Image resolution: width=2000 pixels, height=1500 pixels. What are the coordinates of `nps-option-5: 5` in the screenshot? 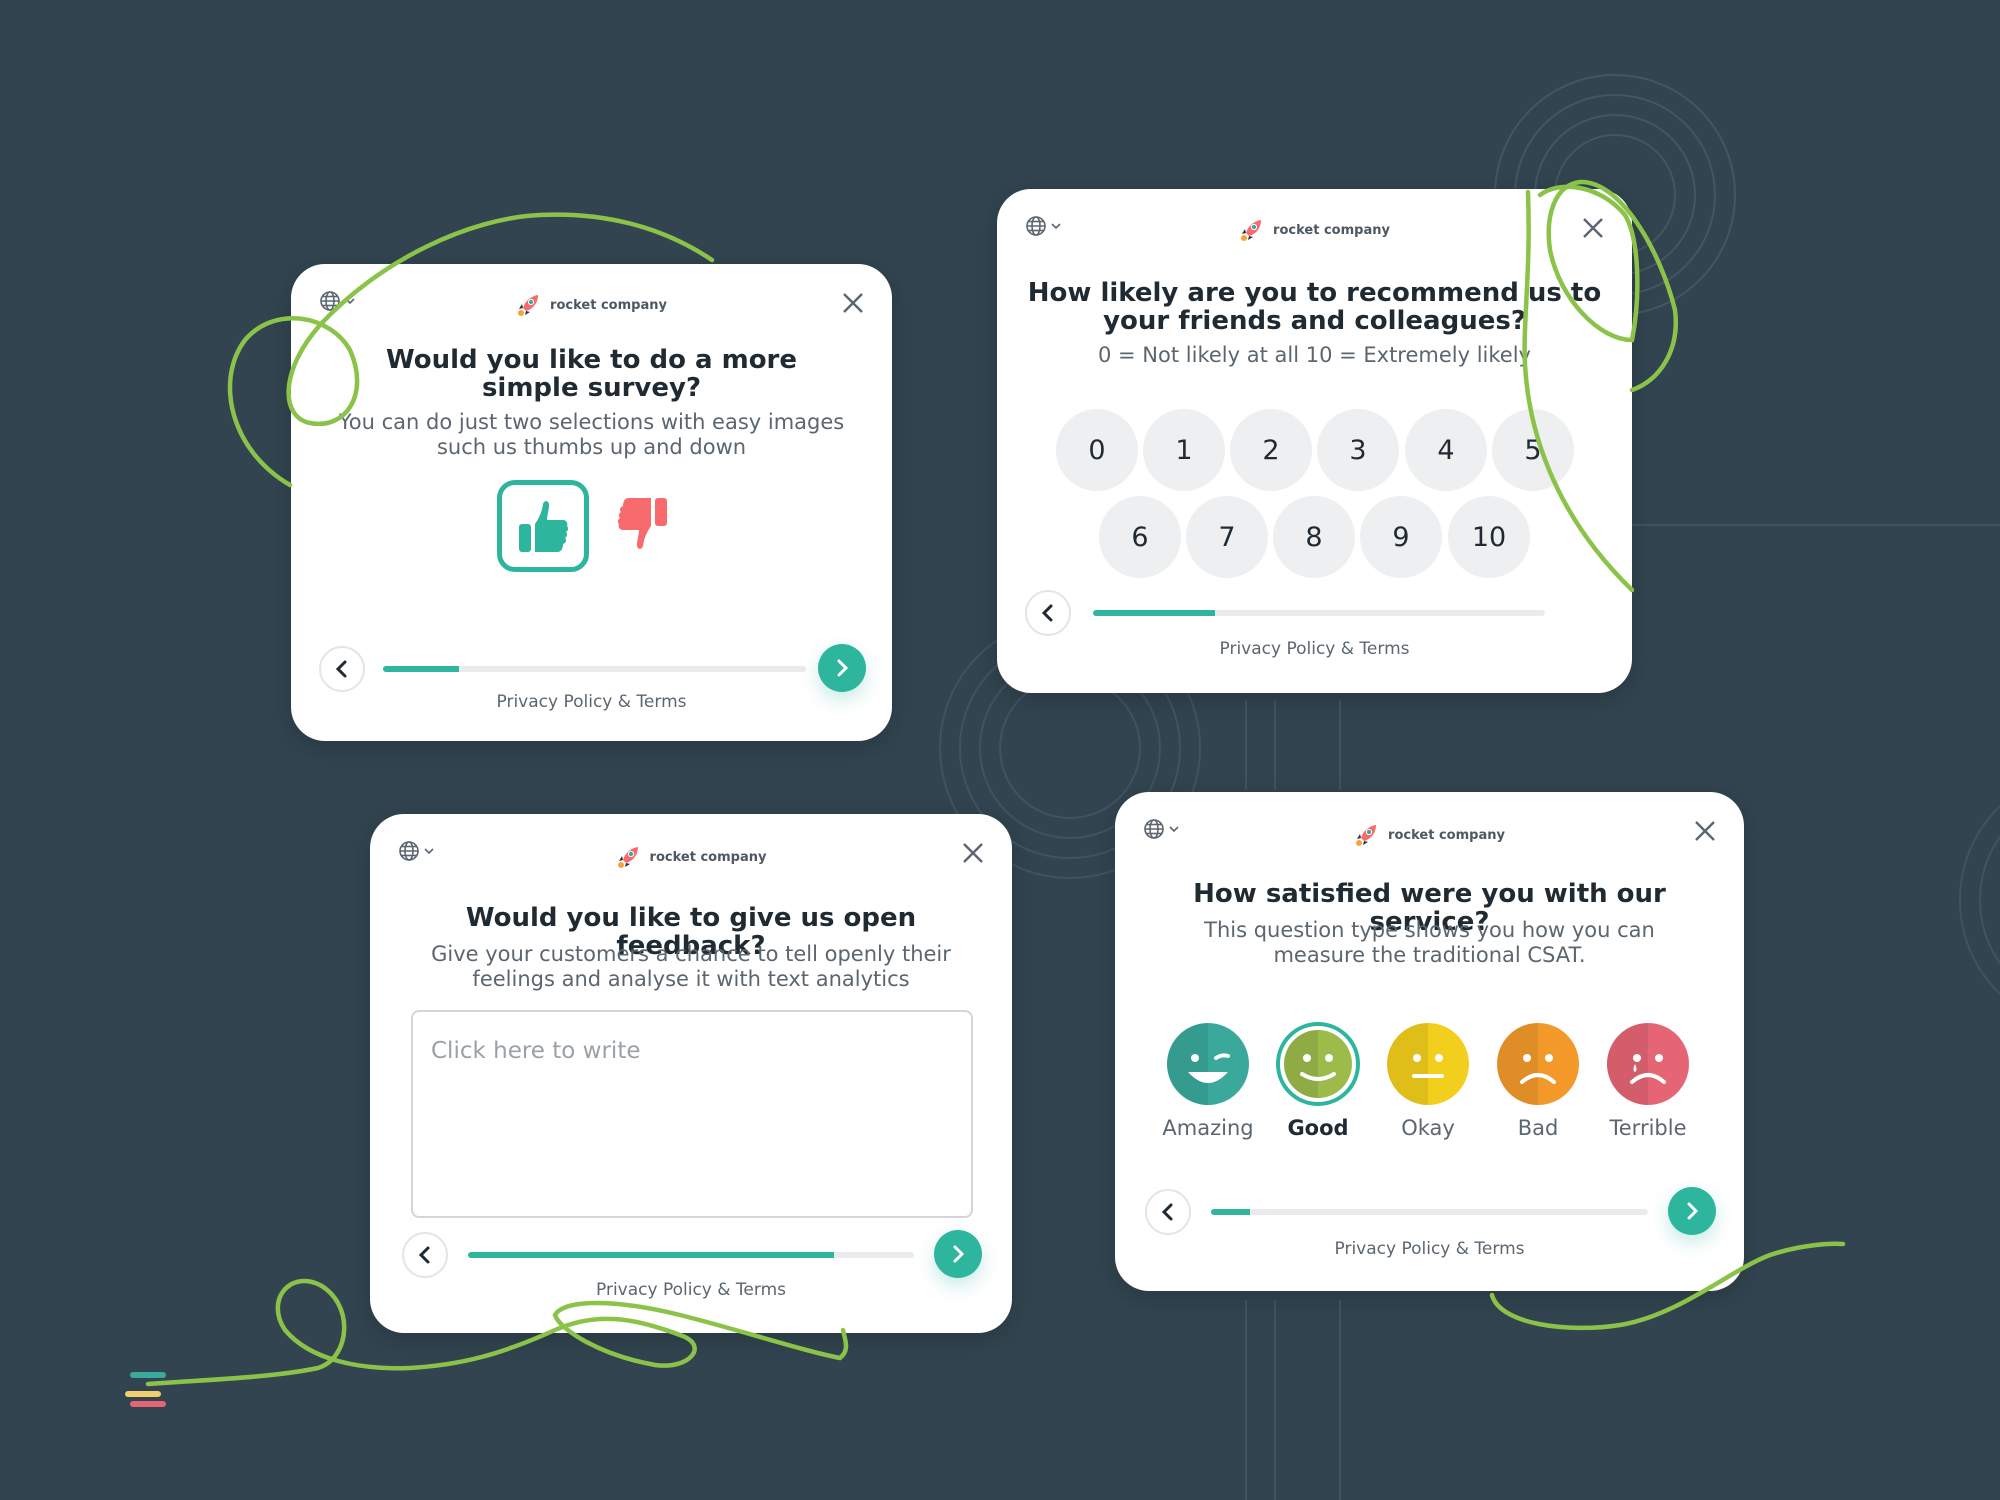 It's located at (1533, 450).